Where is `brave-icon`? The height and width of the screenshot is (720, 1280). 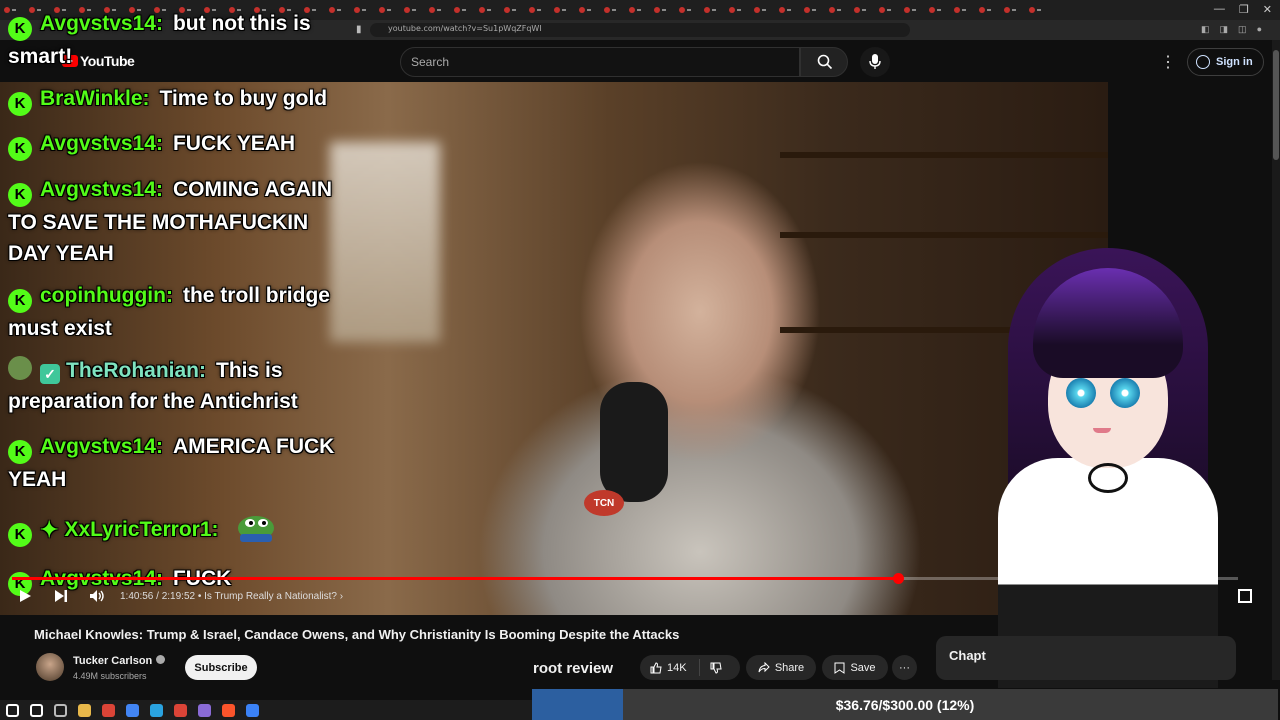
brave-icon is located at coordinates (228, 710).